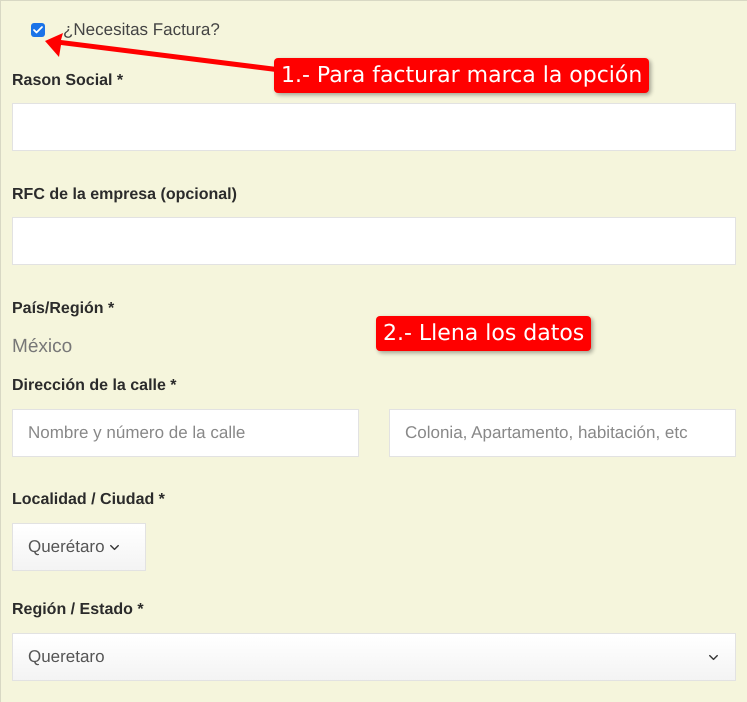 The width and height of the screenshot is (747, 702). Describe the element at coordinates (66, 657) in the screenshot. I see `select-value: Queretaro` at that location.